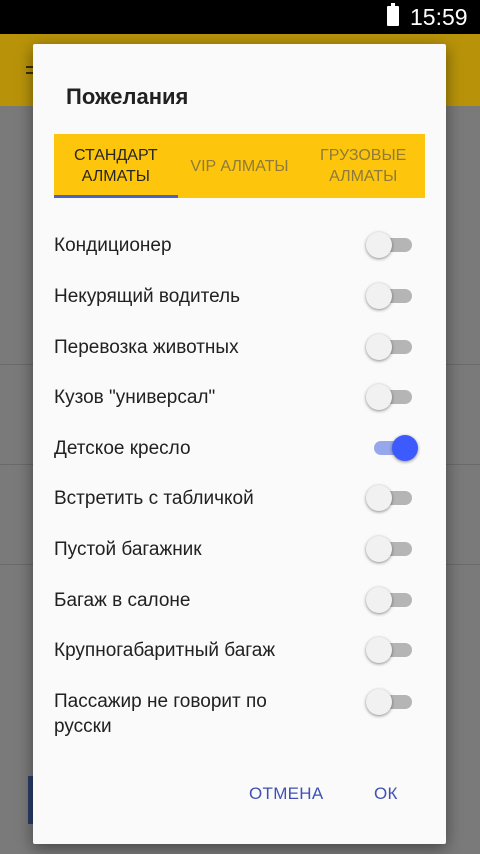 The image size is (480, 854). Describe the element at coordinates (165, 650) in the screenshot. I see `option-label: Крупногабаритный багаж` at that location.